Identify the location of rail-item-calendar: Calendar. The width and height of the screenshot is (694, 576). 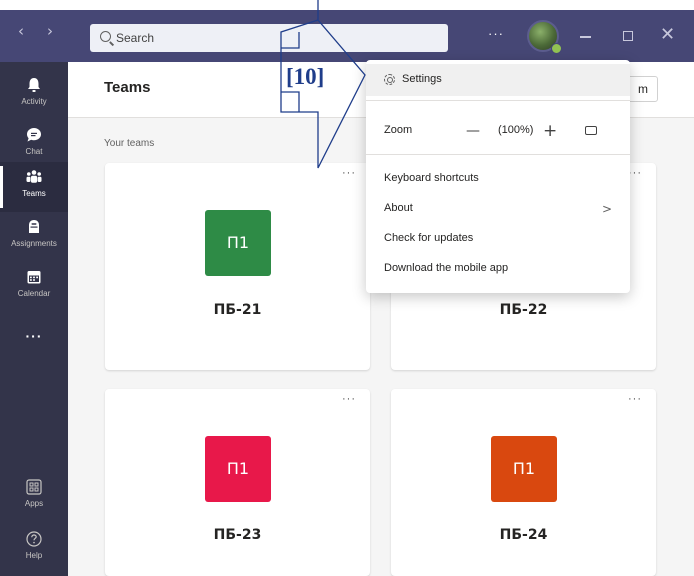
(34, 287).